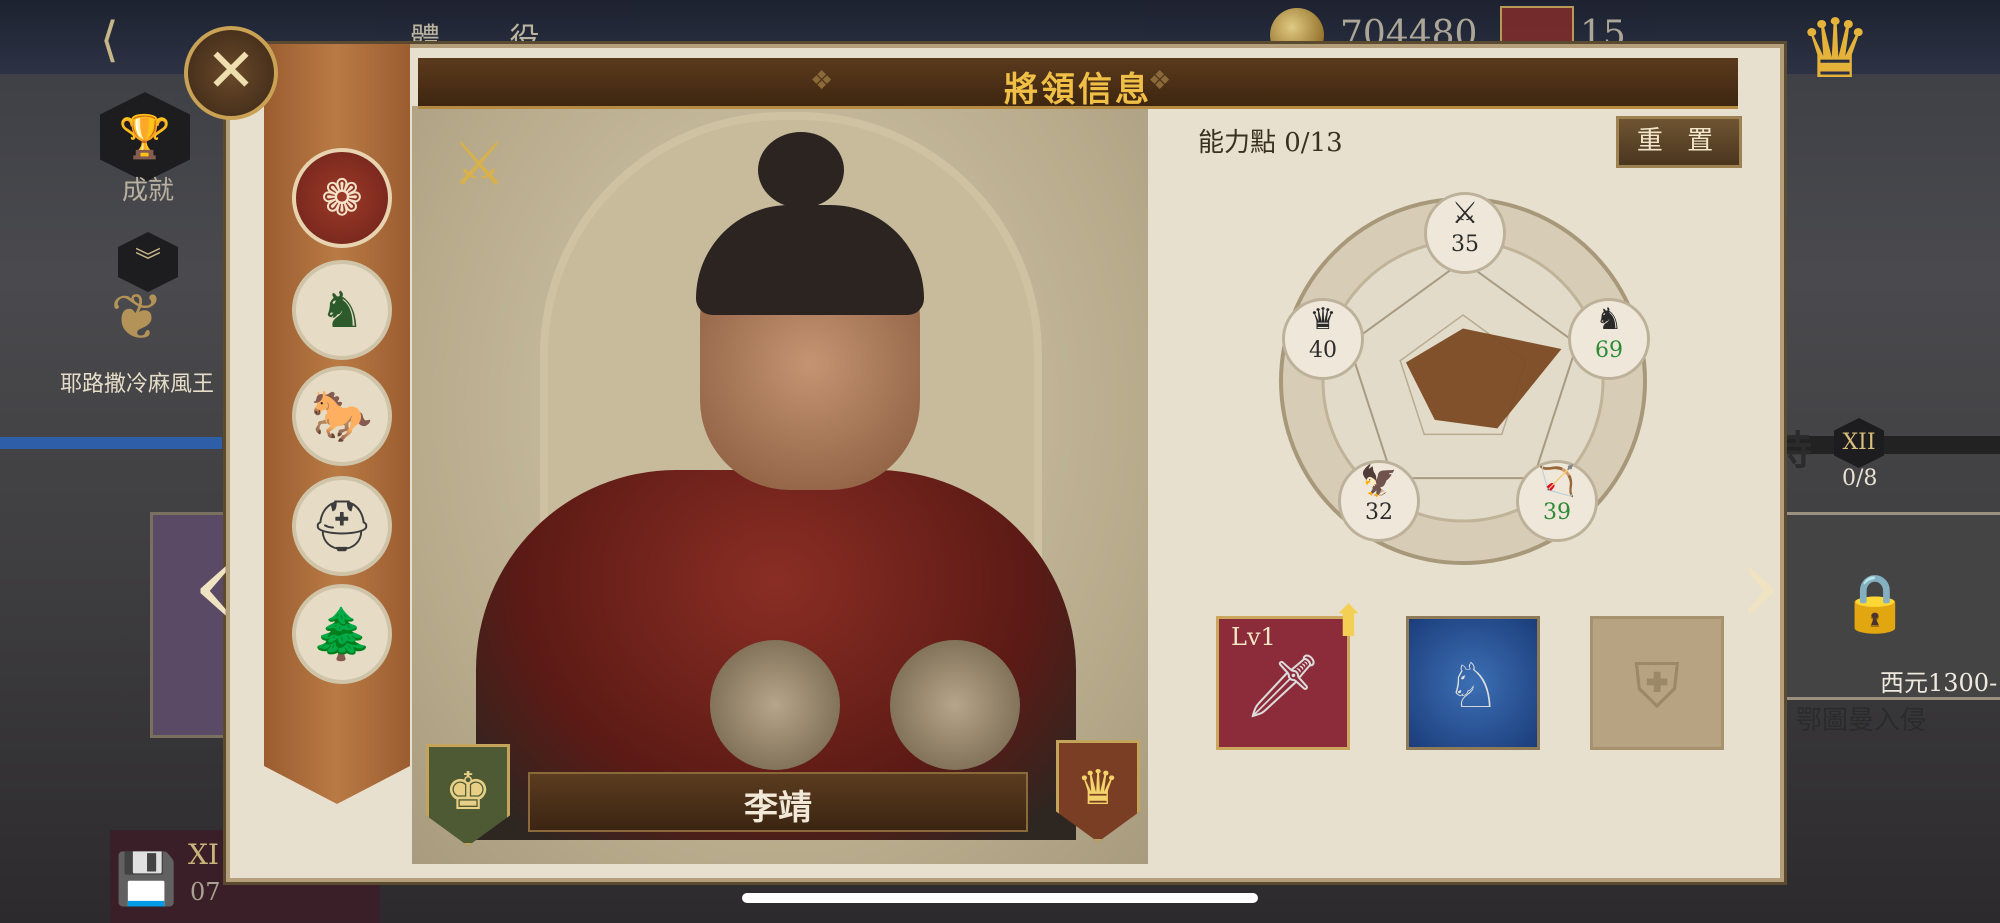 The height and width of the screenshot is (923, 2000). I want to click on stat-archery: 🏹 39, so click(1557, 501).